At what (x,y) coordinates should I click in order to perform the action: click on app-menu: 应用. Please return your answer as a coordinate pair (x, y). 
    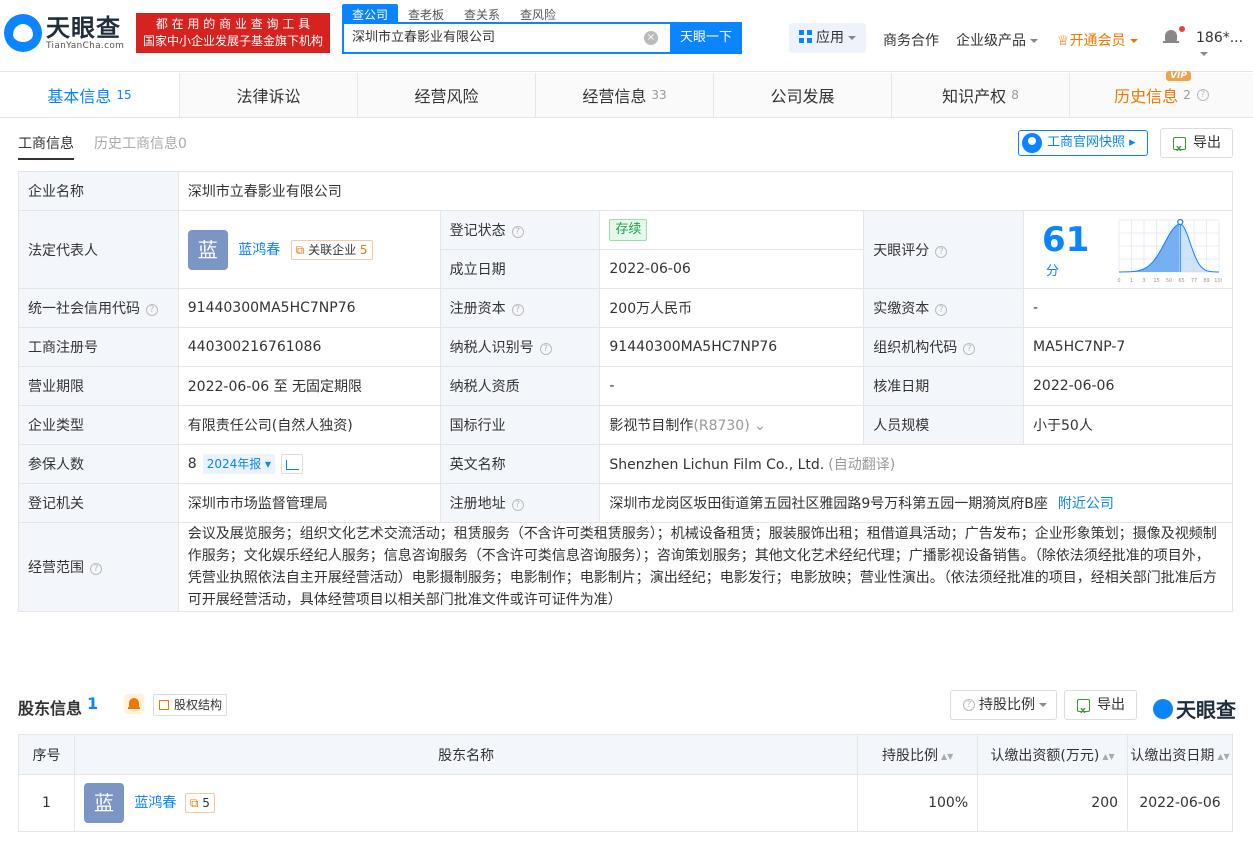
    Looking at the image, I should click on (827, 38).